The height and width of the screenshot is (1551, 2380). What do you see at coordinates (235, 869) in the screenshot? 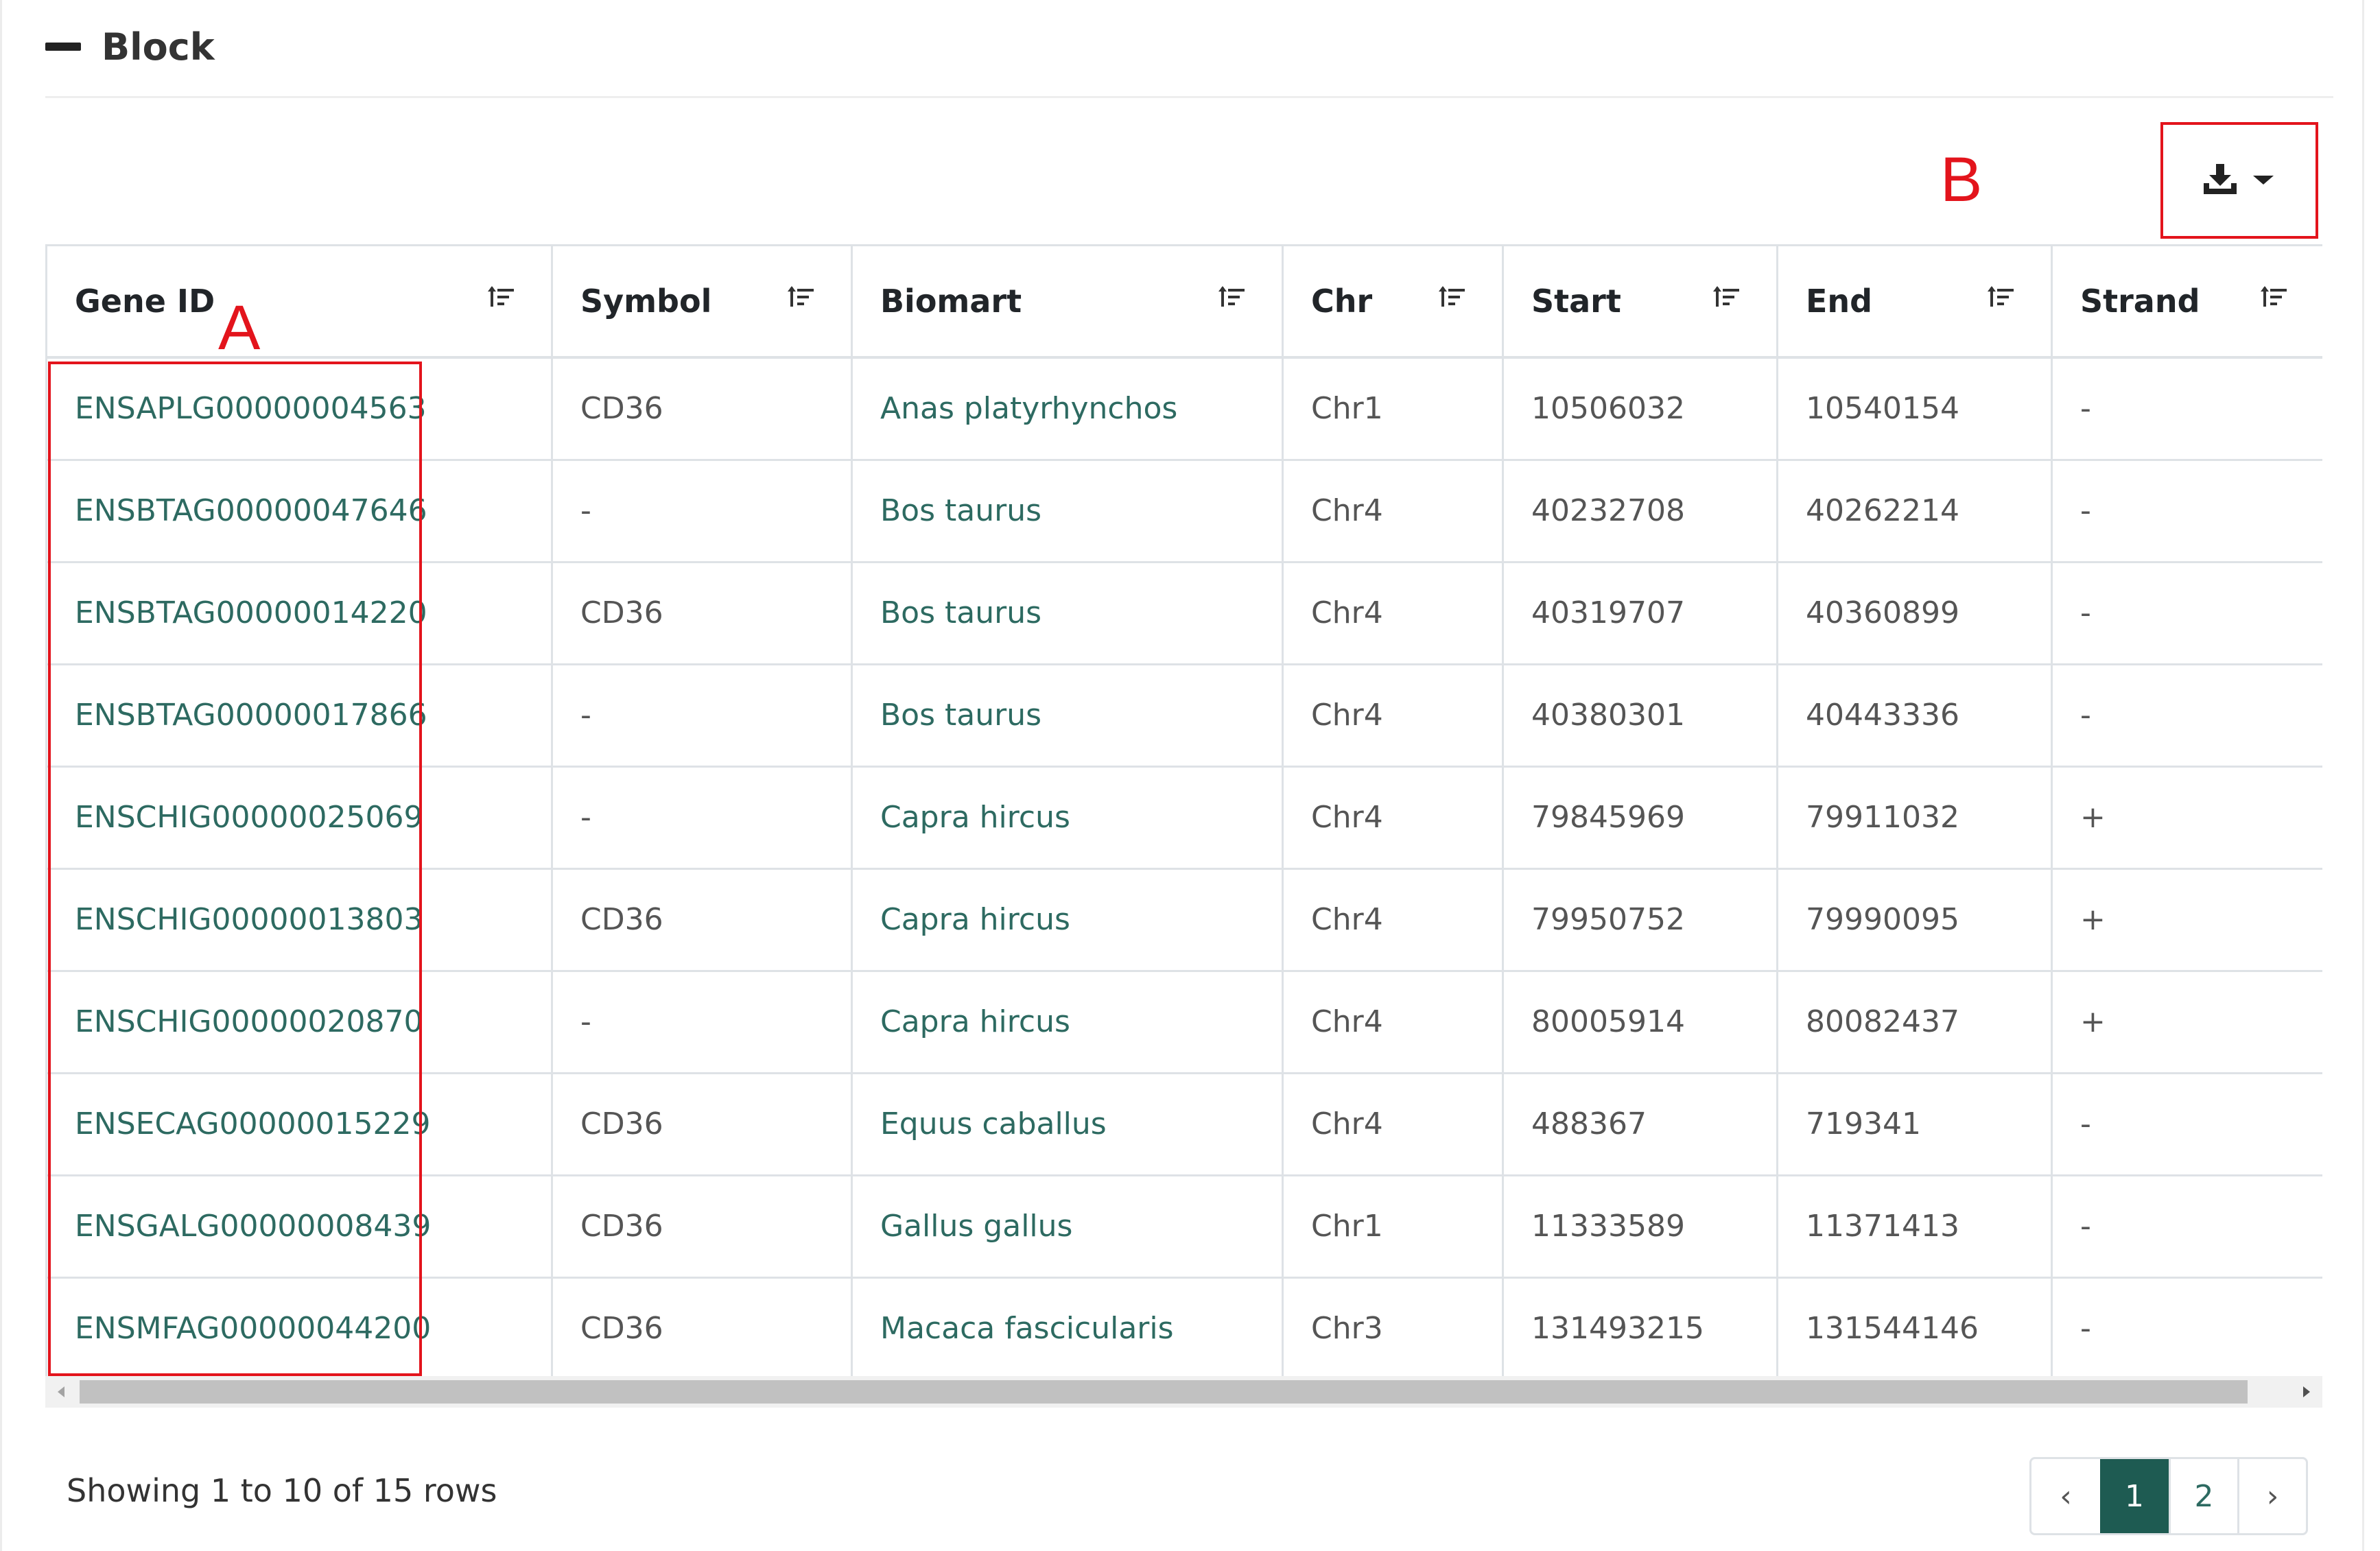
I see `annotation-box-a` at bounding box center [235, 869].